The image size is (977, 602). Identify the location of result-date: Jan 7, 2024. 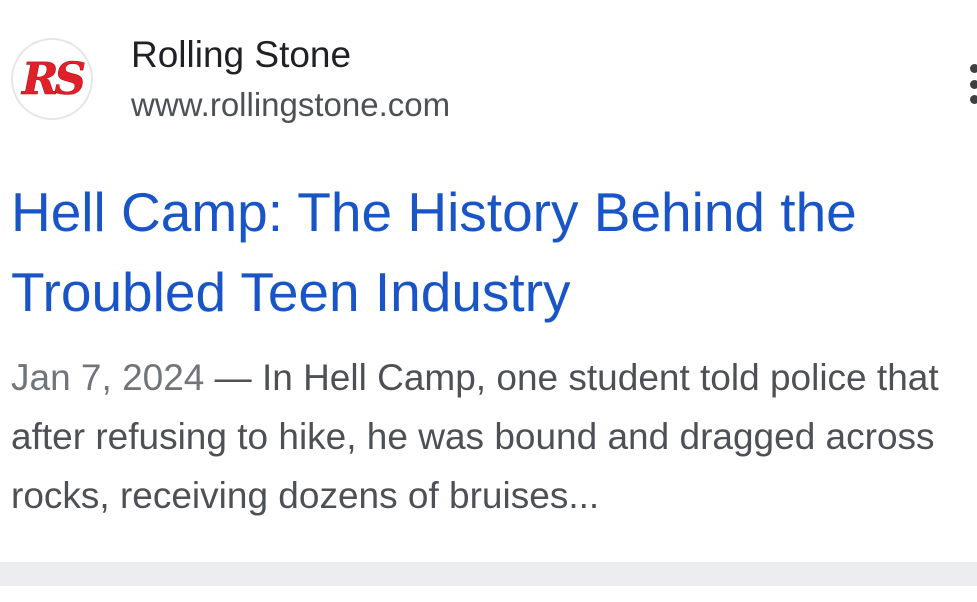
(108, 377).